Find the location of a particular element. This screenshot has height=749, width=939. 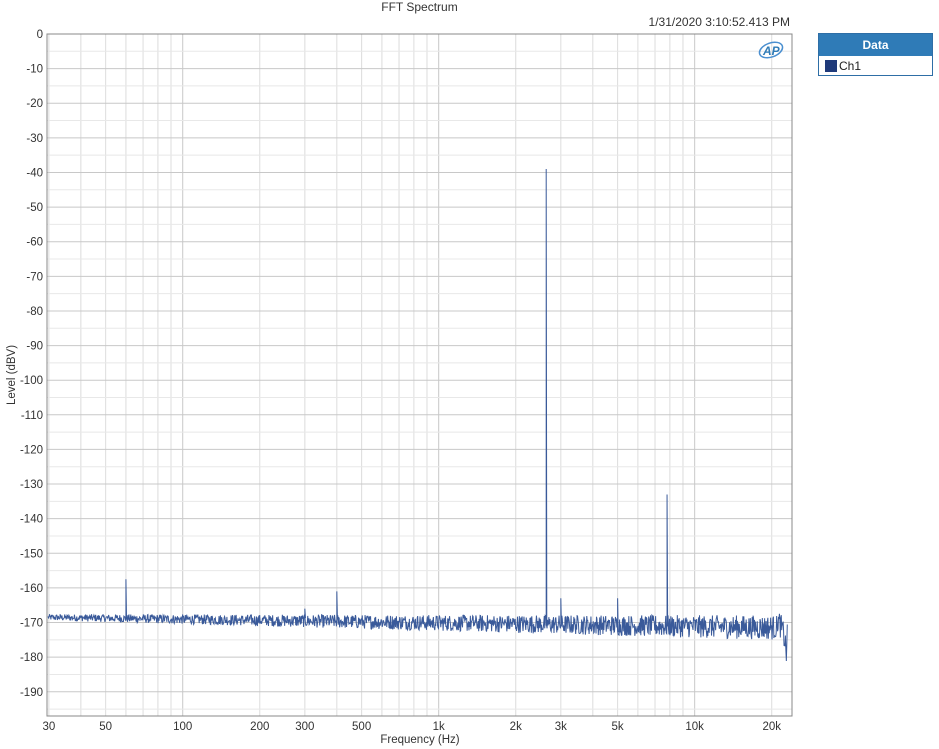

x-tick-label: 500 is located at coordinates (361, 727).